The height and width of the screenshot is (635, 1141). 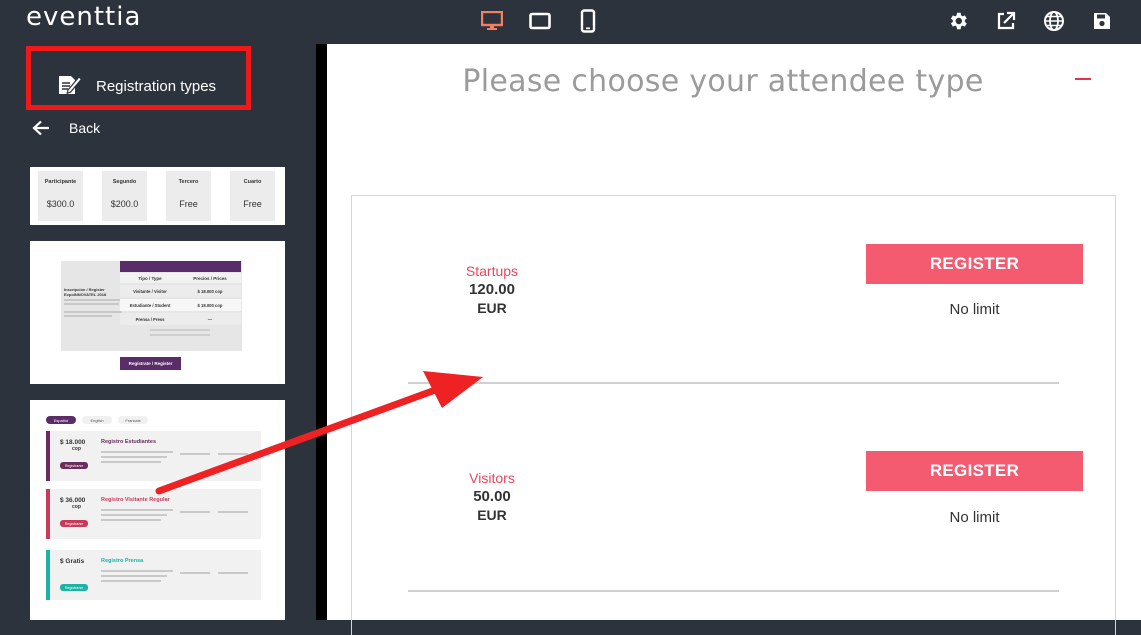 I want to click on top-bar: eventtia, so click(x=570, y=22).